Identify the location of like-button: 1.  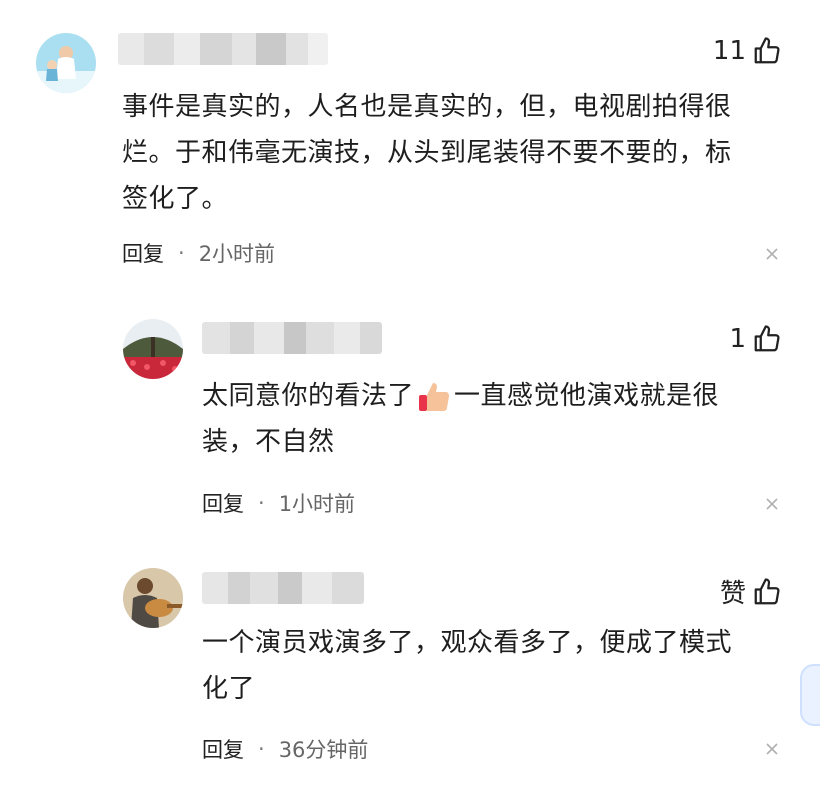
(755, 339).